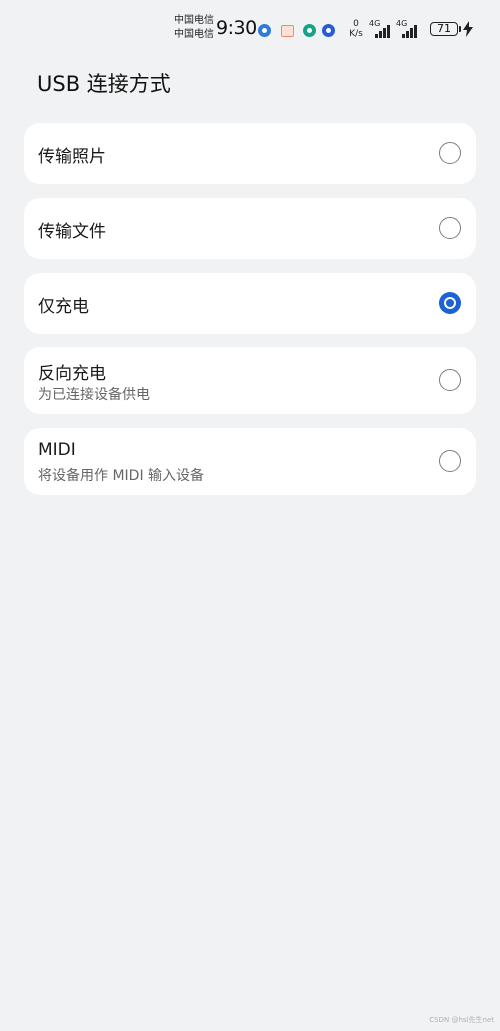 The image size is (500, 1031). I want to click on signal-strength-icon: 4G, so click(381, 30).